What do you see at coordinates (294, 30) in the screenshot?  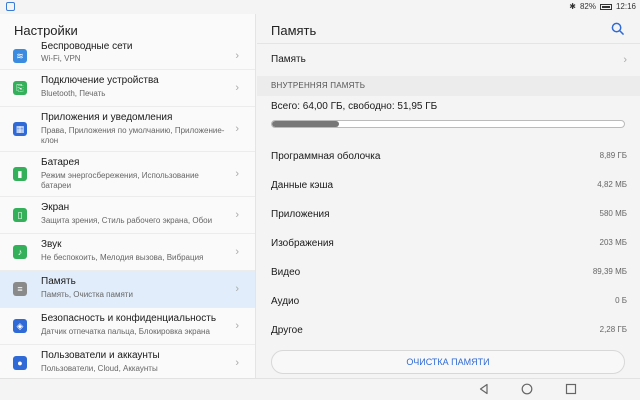 I see `page-title: Память` at bounding box center [294, 30].